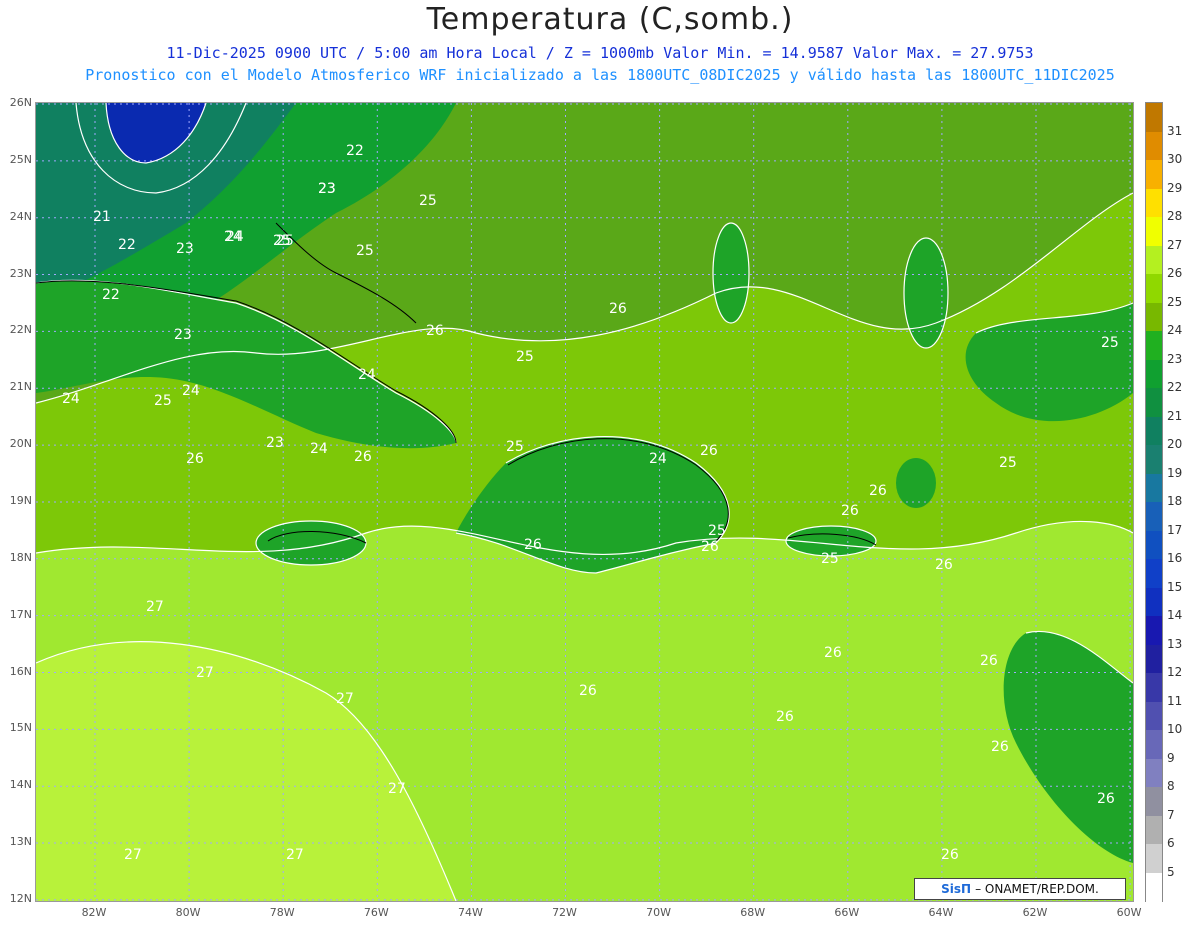  I want to click on lon-tick-label: 76W, so click(376, 912).